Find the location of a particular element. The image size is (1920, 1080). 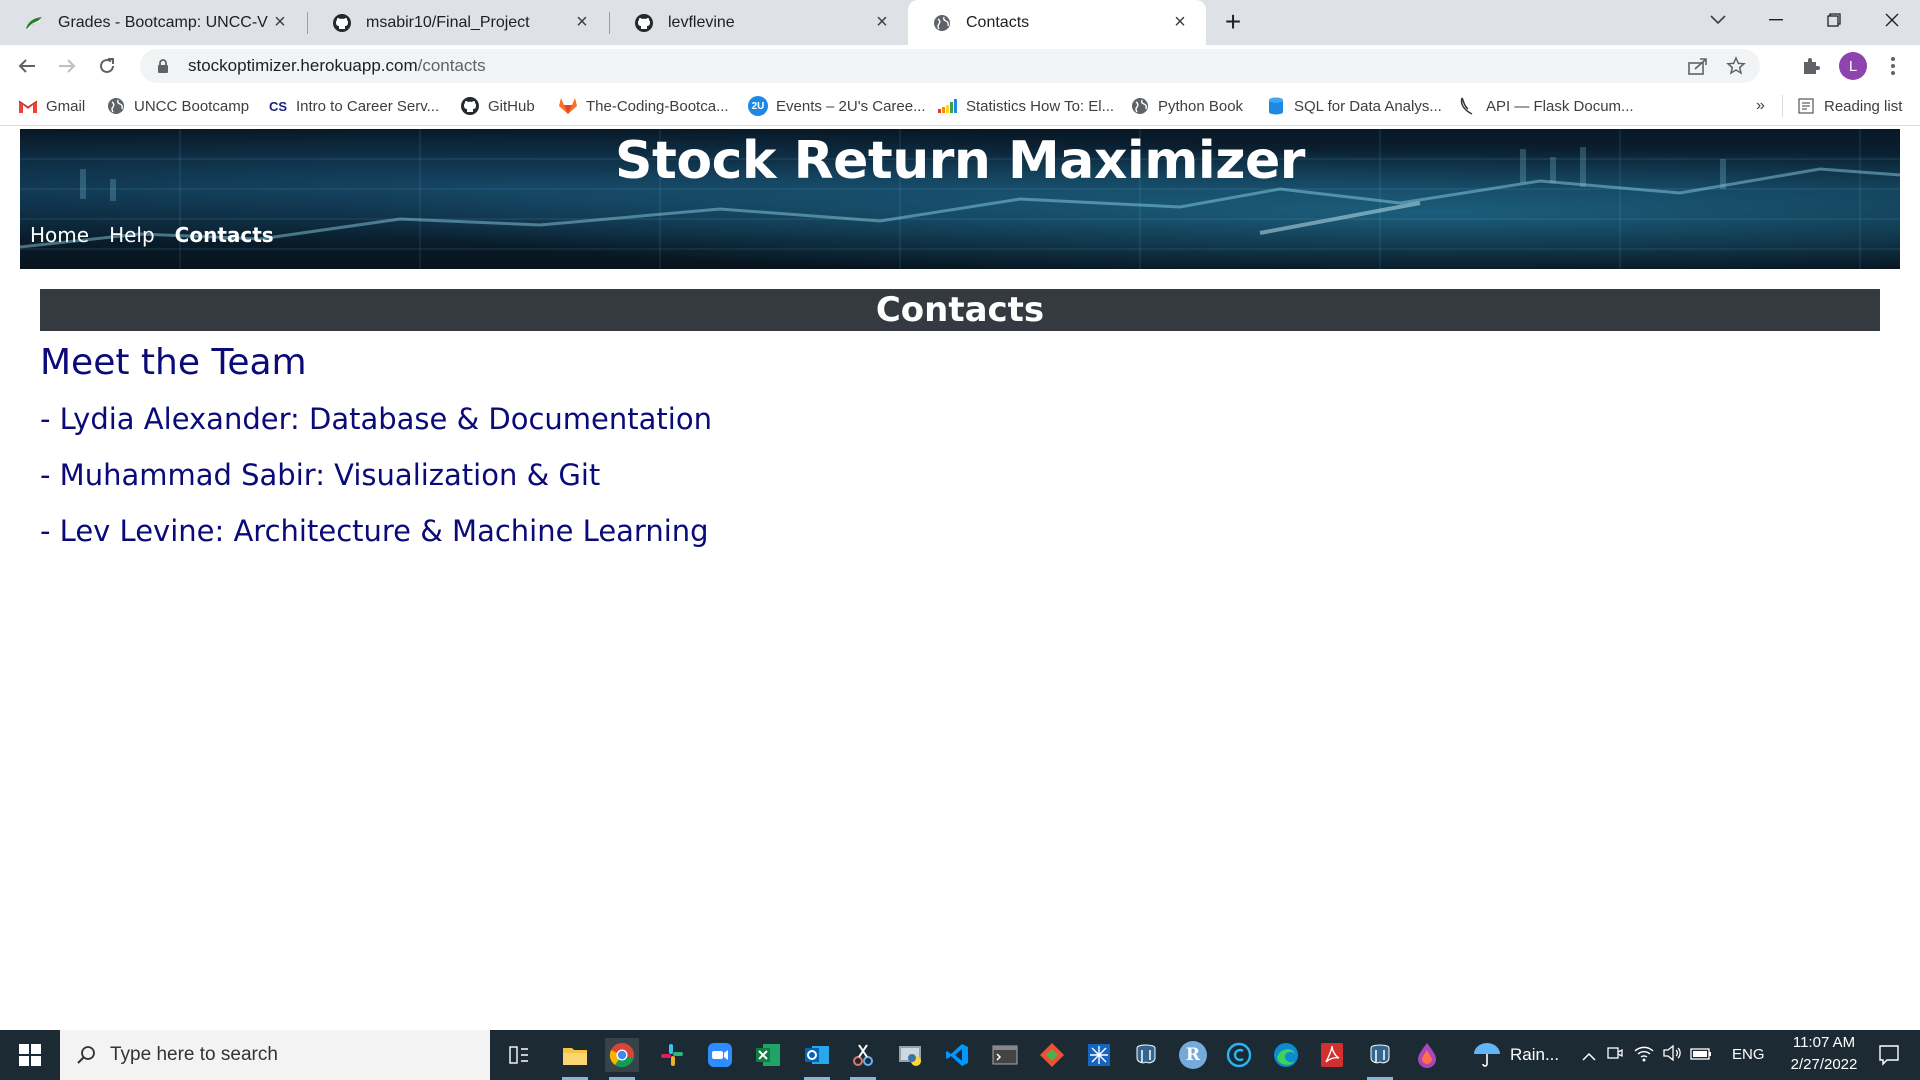

restore-button is located at coordinates (1834, 20).